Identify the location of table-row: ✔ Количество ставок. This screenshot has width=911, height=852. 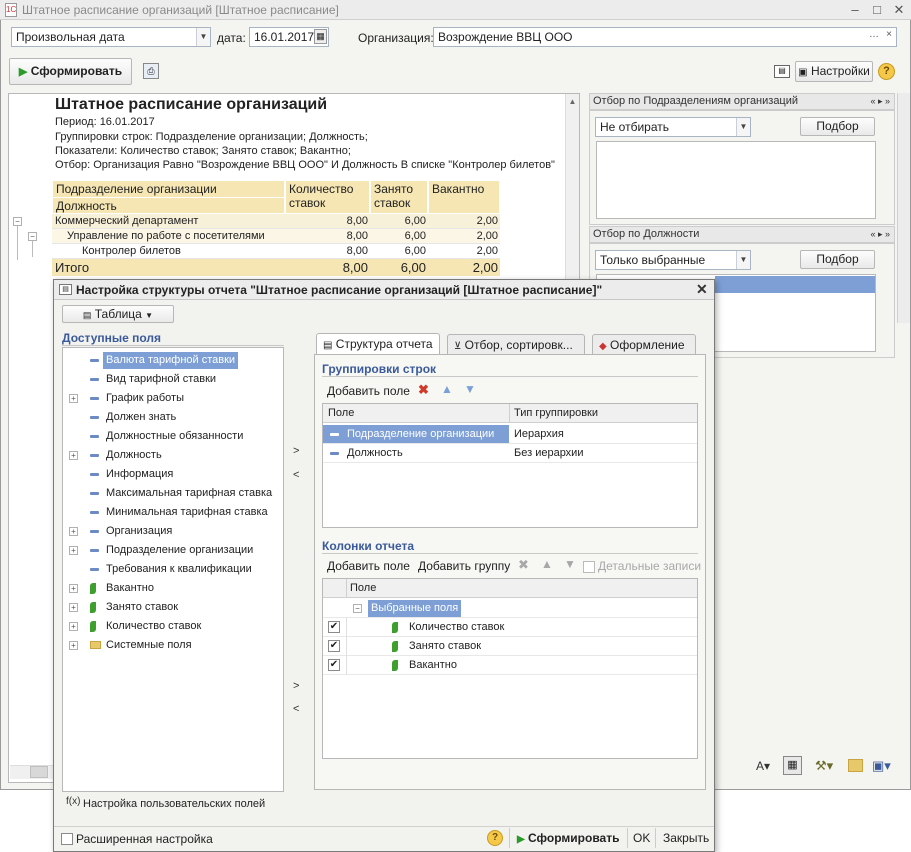
(510, 627).